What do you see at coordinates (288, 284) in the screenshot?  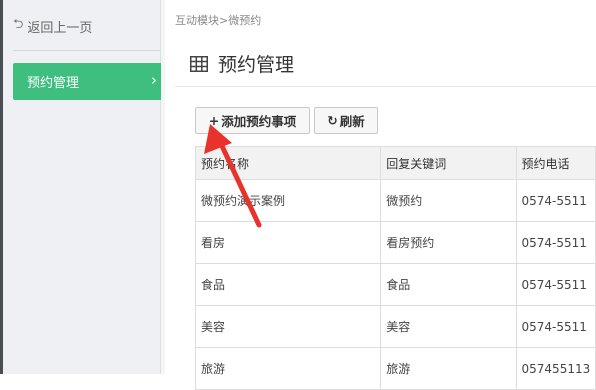 I see `cell-name: 食品` at bounding box center [288, 284].